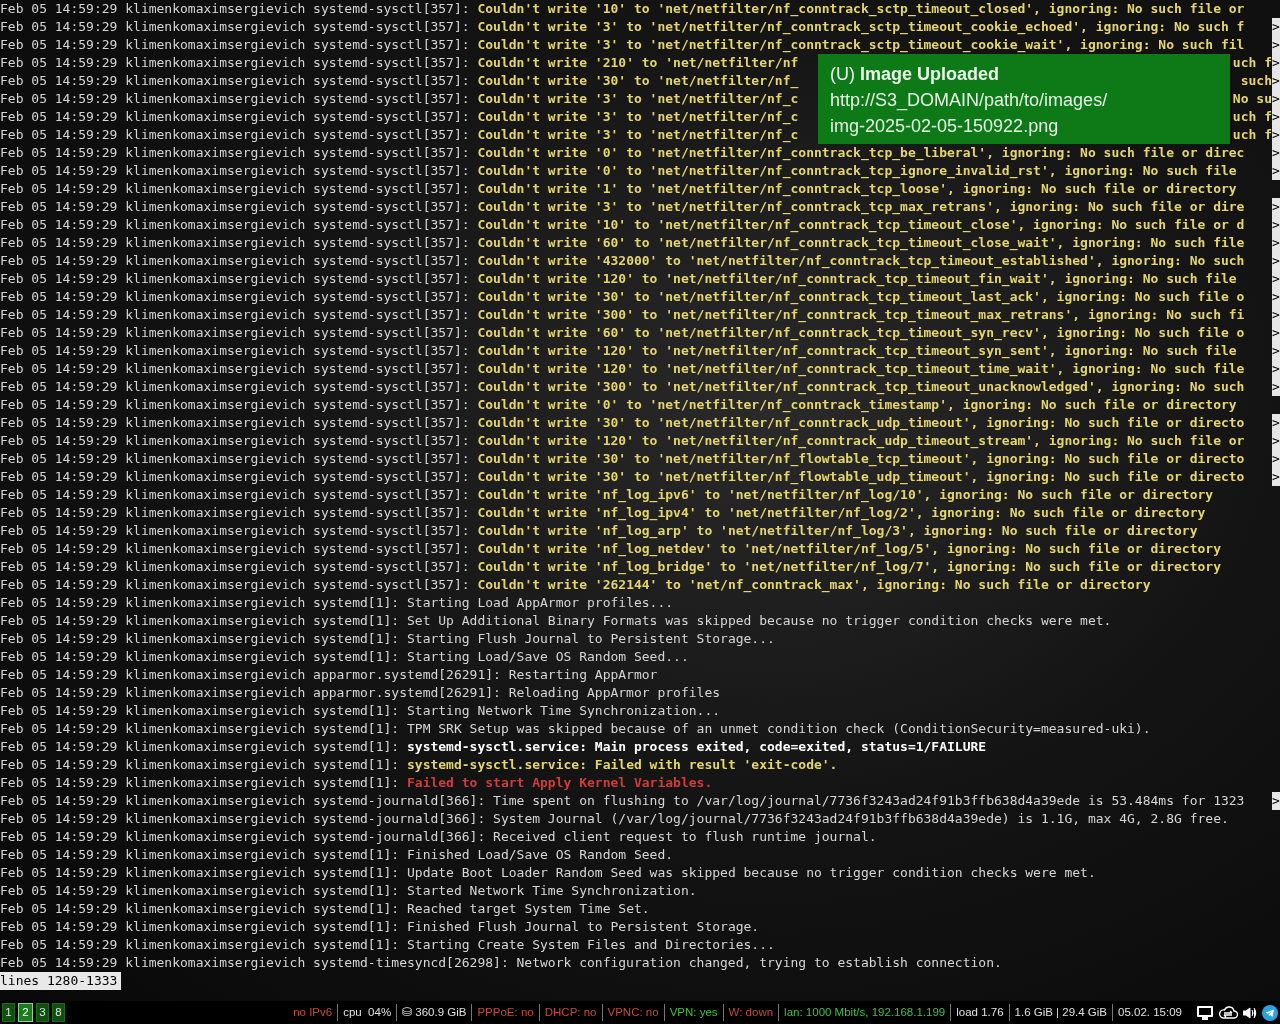  Describe the element at coordinates (857, 189) in the screenshot. I see `log-message: Couldn't write '1' to 'net/netfilter/nf_conntrack_tcp_loose', ignoring: No such file or directory` at that location.